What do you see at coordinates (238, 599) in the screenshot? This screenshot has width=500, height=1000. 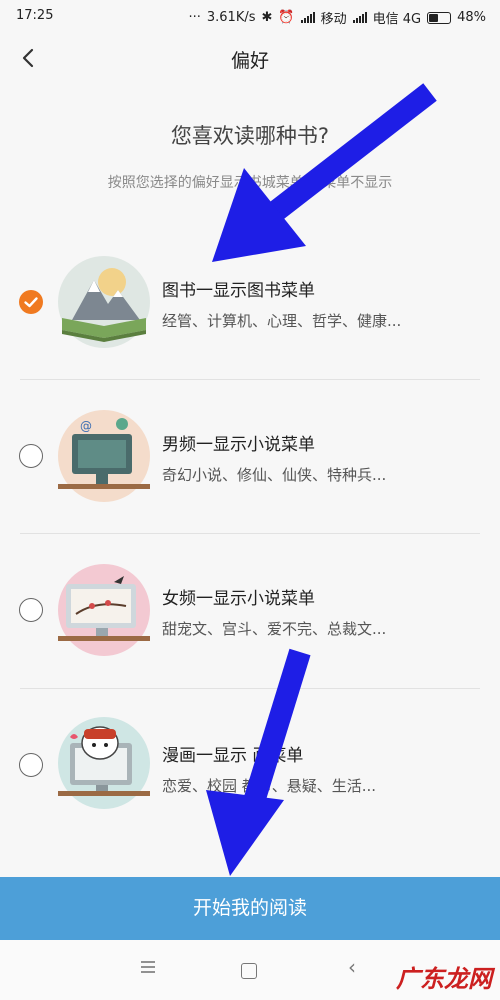 I see `option-label: 女频一显示小说菜单` at bounding box center [238, 599].